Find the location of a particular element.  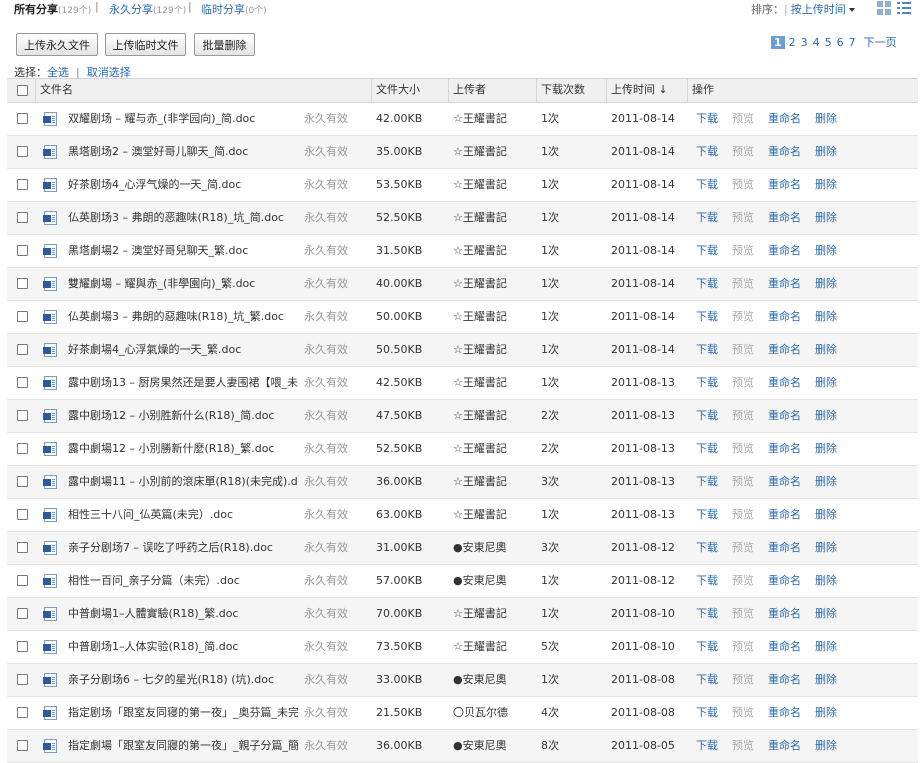

grid-view-icon is located at coordinates (884, 8).